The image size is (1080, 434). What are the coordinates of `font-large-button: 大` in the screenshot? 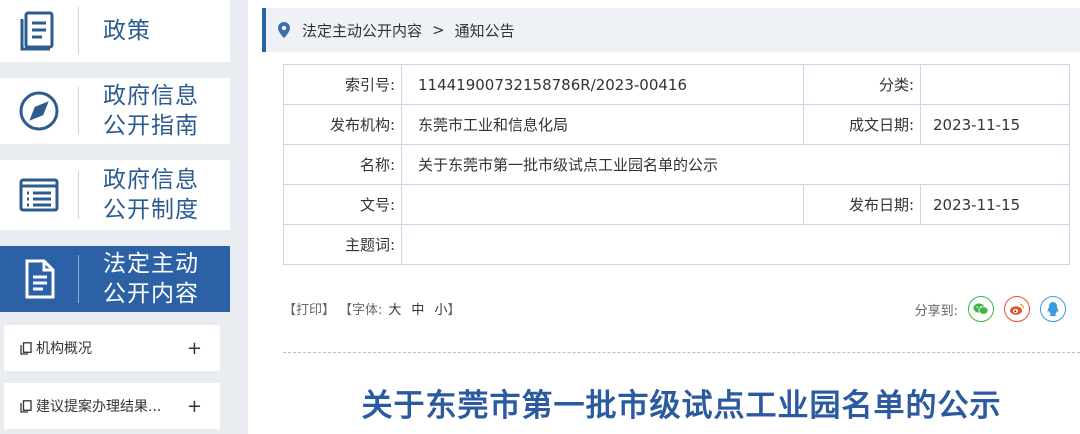 It's located at (394, 308).